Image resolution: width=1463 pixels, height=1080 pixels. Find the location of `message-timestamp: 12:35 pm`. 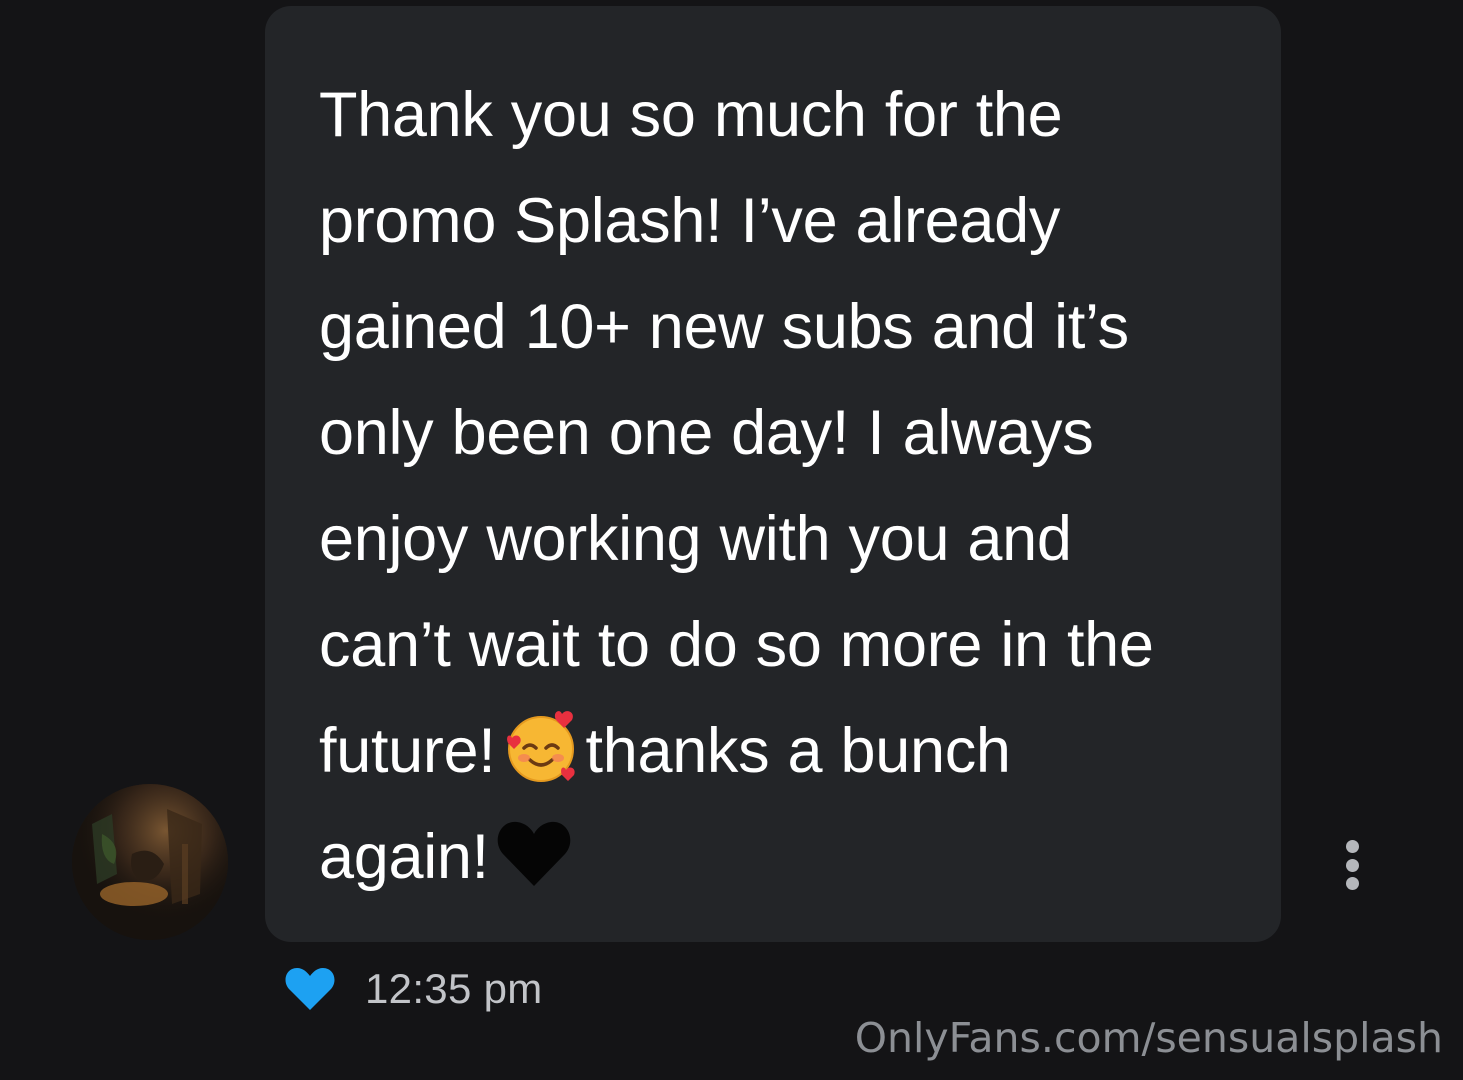

message-timestamp: 12:35 pm is located at coordinates (454, 988).